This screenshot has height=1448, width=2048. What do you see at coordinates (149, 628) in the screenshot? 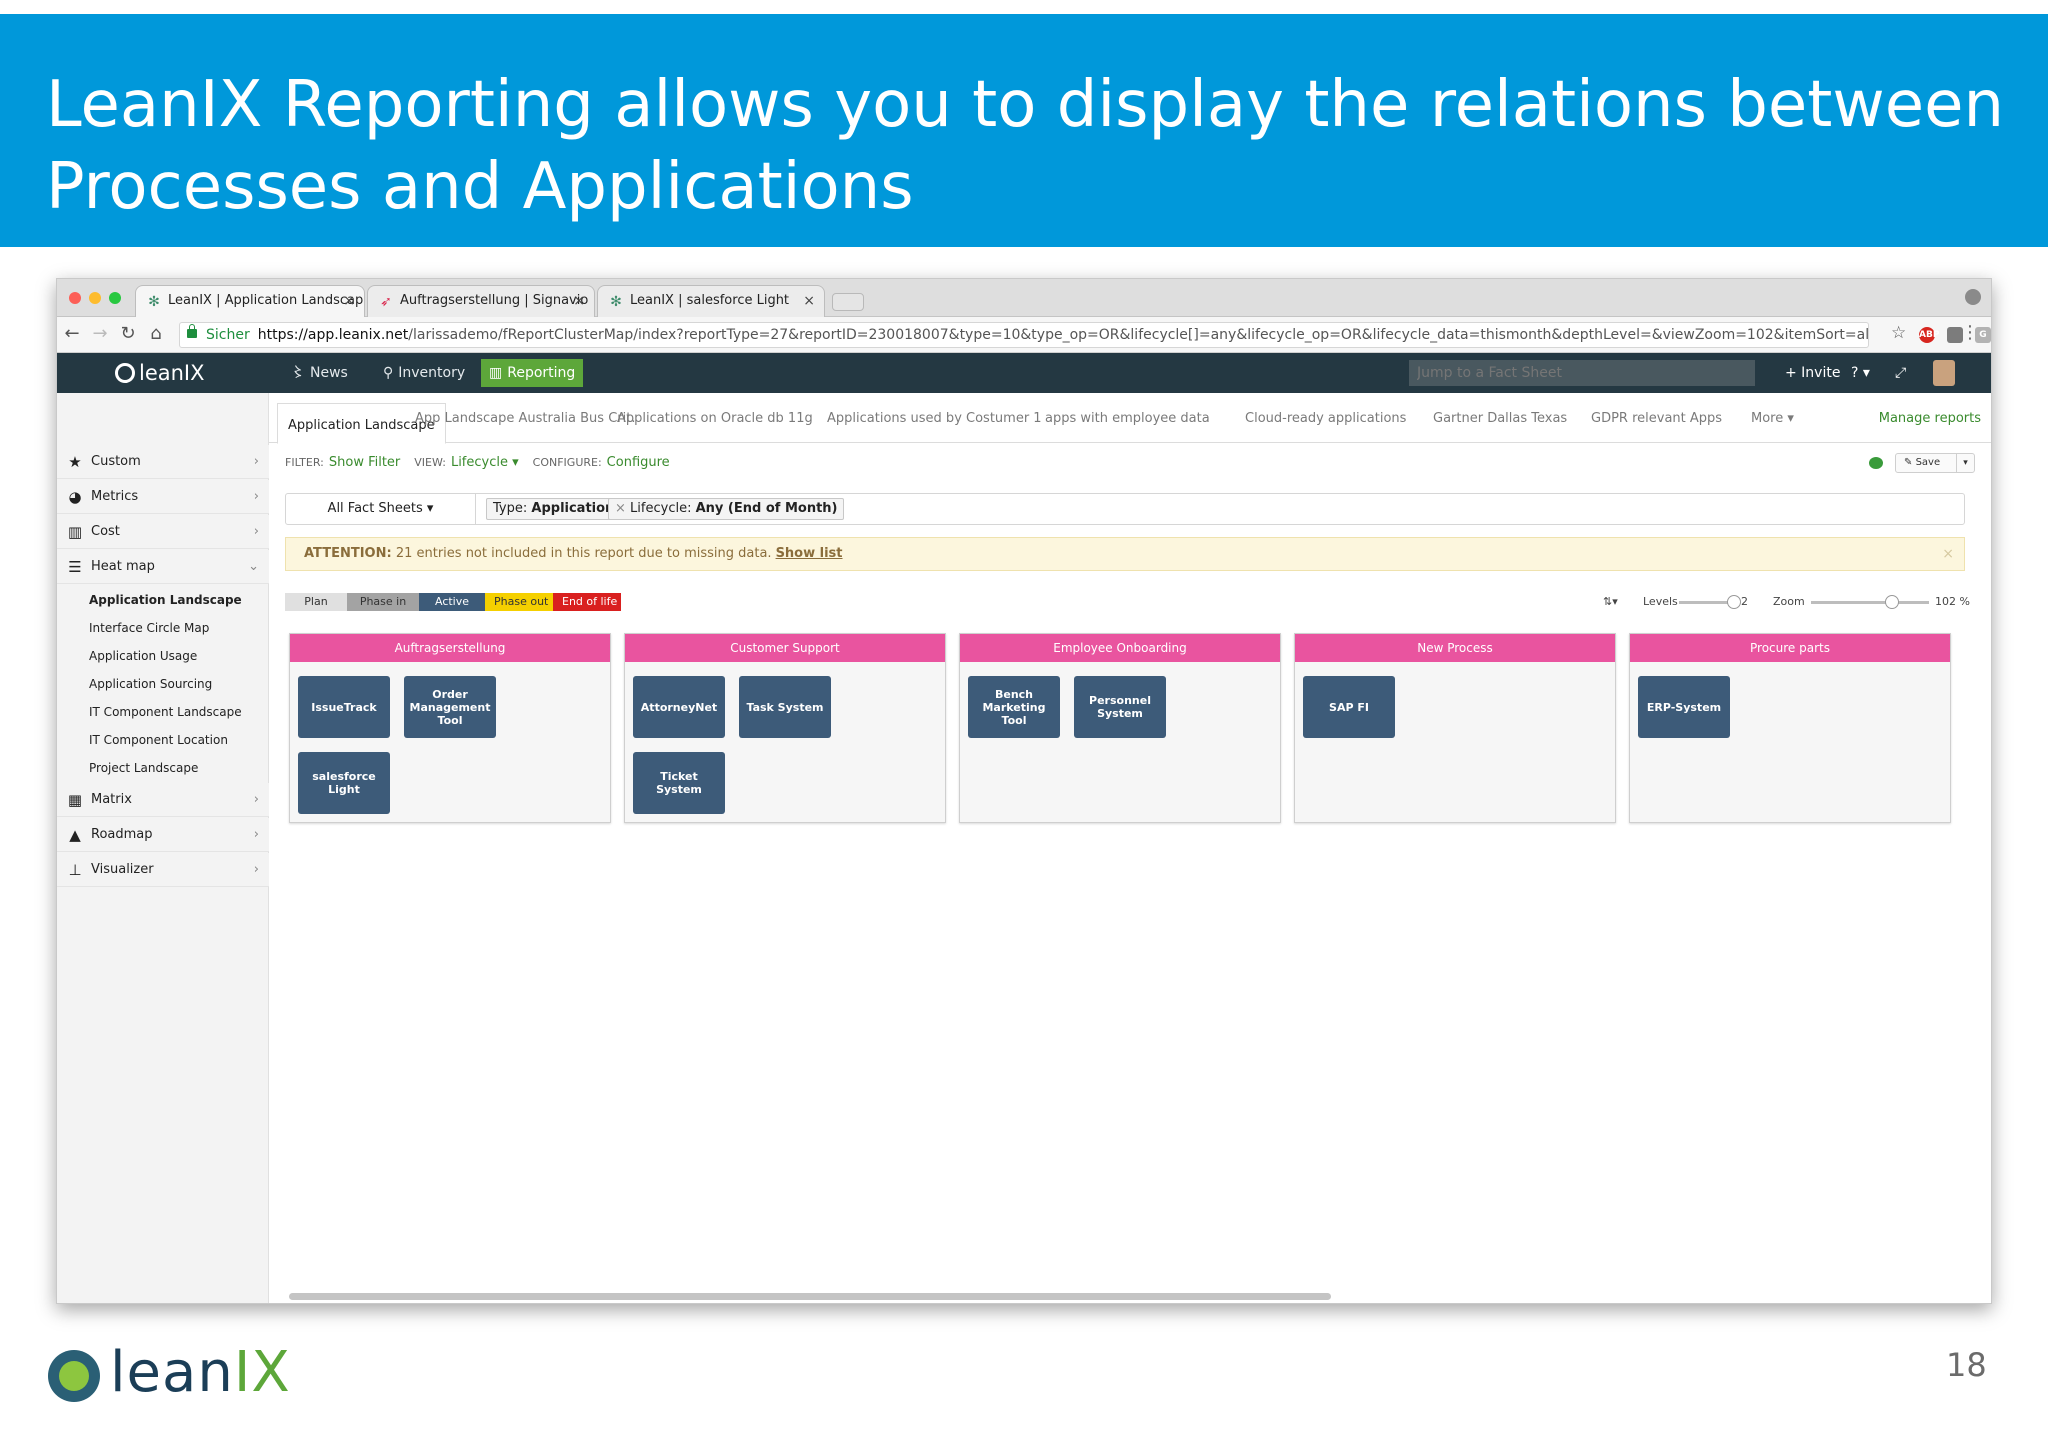
I see `sidebar-subitem-interface-circle-map: Interface Circle Map` at bounding box center [149, 628].